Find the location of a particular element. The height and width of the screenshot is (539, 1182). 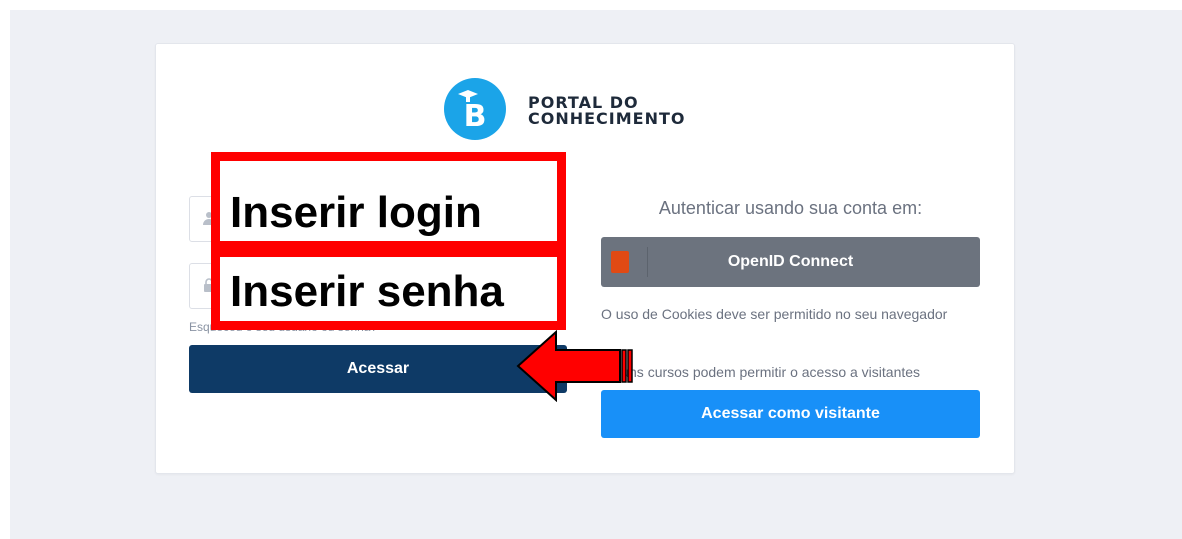

openid-connect-label: OpenID Connect is located at coordinates (790, 261).